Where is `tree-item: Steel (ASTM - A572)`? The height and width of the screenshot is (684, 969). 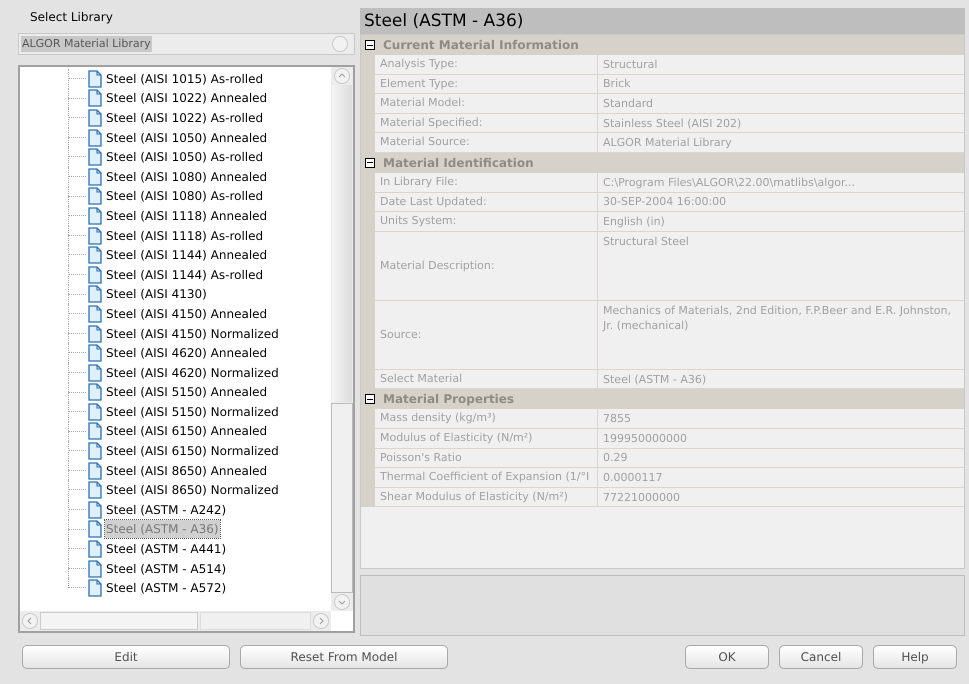
tree-item: Steel (ASTM - A572) is located at coordinates (166, 588).